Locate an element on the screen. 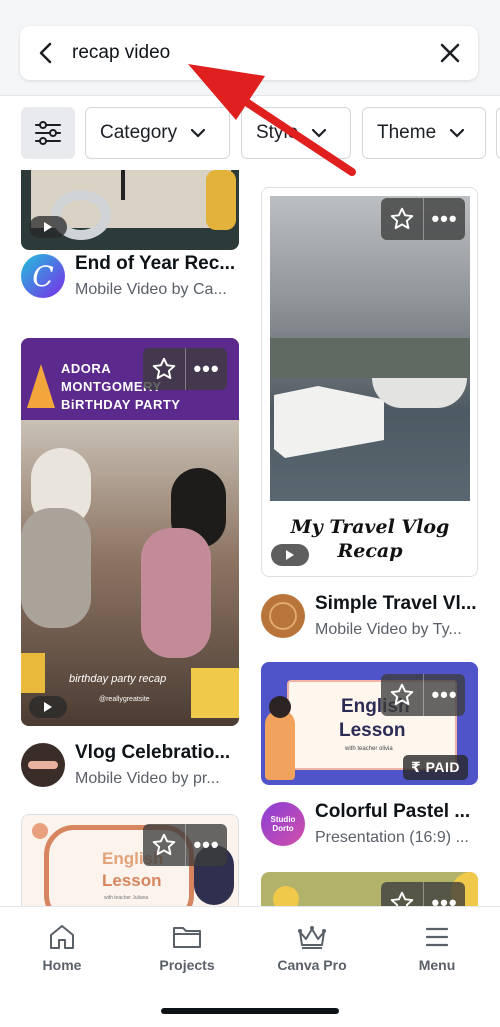  paid-badge: ₹ PAID is located at coordinates (436, 767).